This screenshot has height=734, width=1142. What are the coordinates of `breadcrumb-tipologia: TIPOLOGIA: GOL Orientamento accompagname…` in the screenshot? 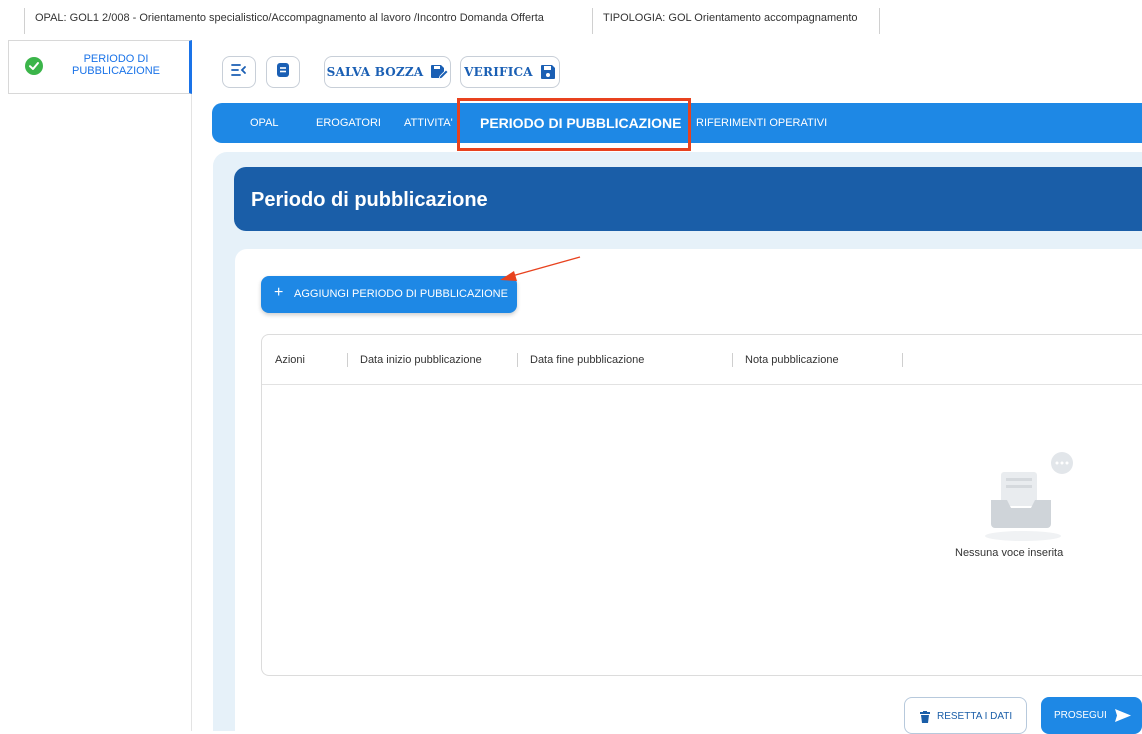 It's located at (730, 18).